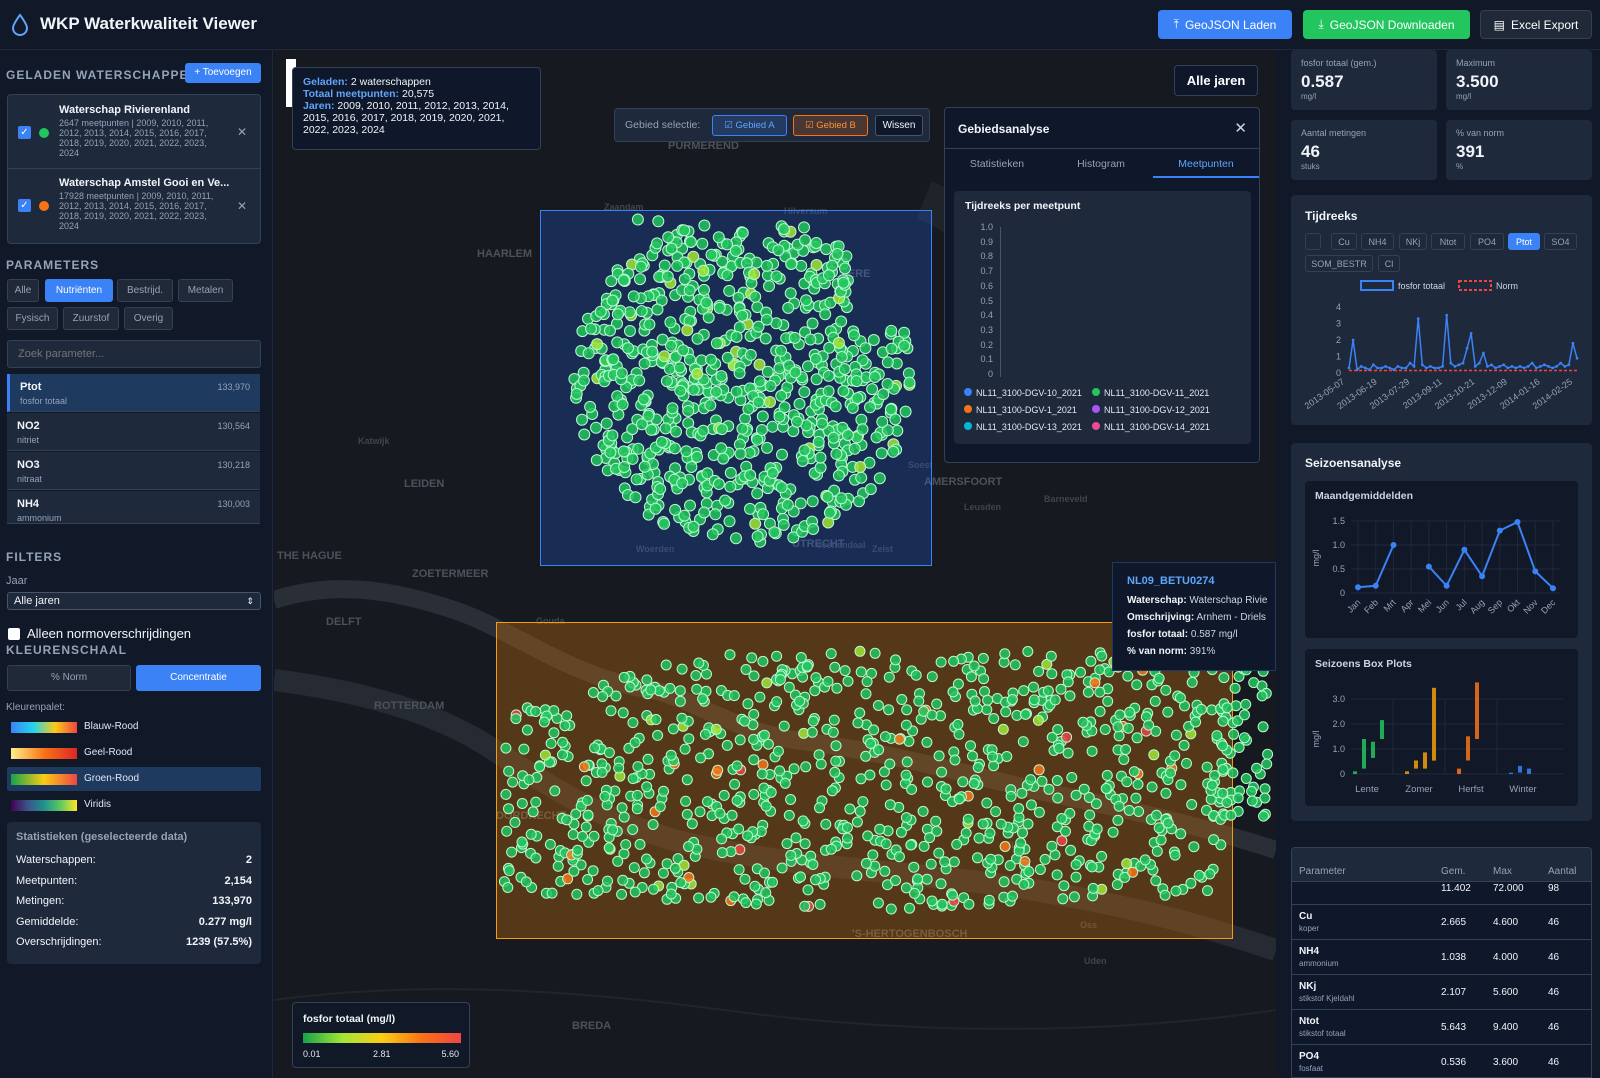 This screenshot has height=1078, width=1600. What do you see at coordinates (1344, 241) in the screenshot?
I see `param-tag: Cu` at bounding box center [1344, 241].